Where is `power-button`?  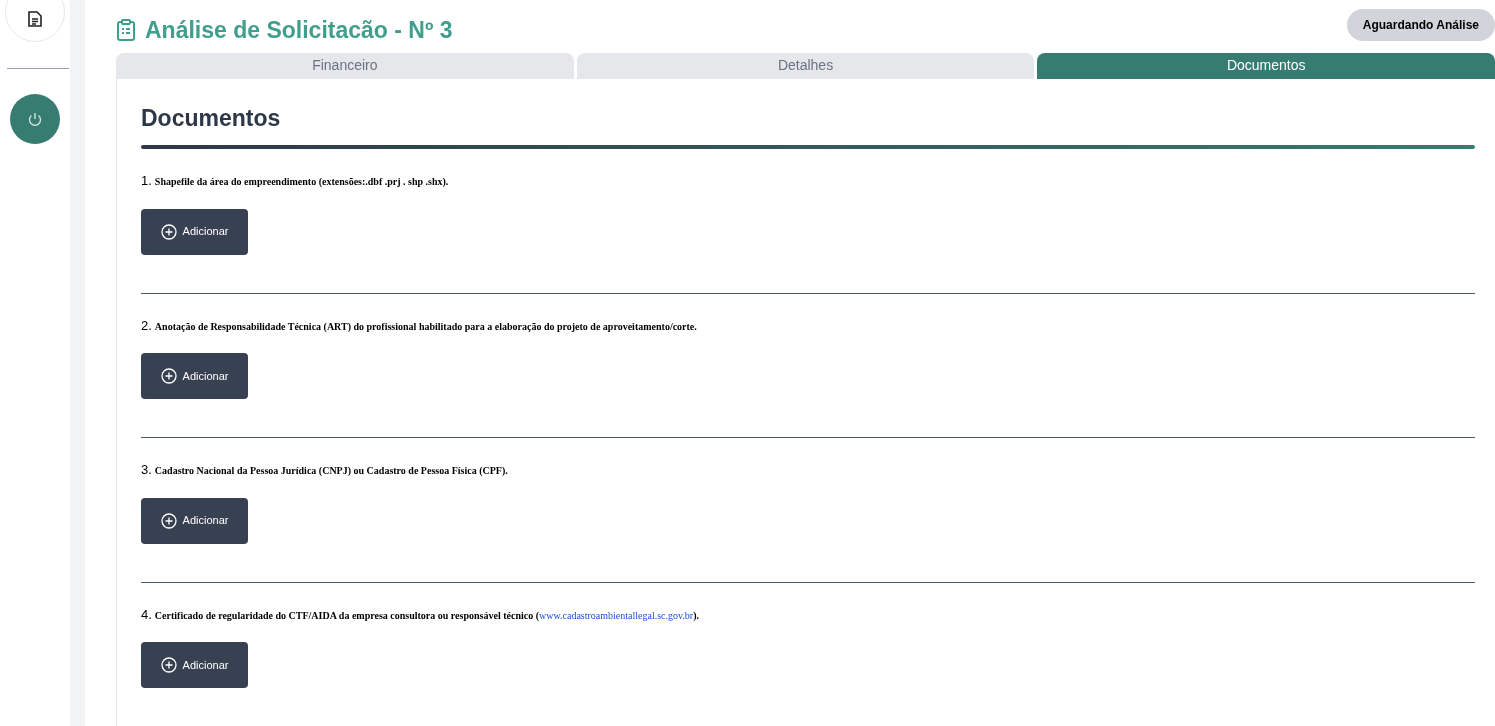 power-button is located at coordinates (35, 119).